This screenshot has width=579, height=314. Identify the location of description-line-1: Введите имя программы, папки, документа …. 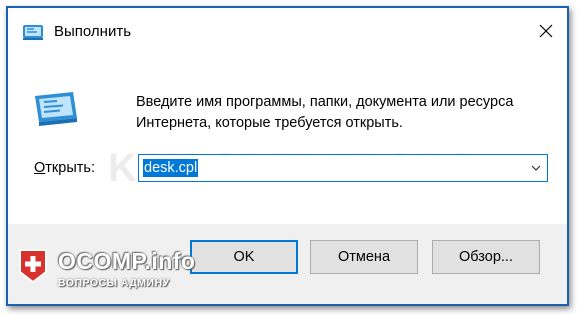
(325, 102).